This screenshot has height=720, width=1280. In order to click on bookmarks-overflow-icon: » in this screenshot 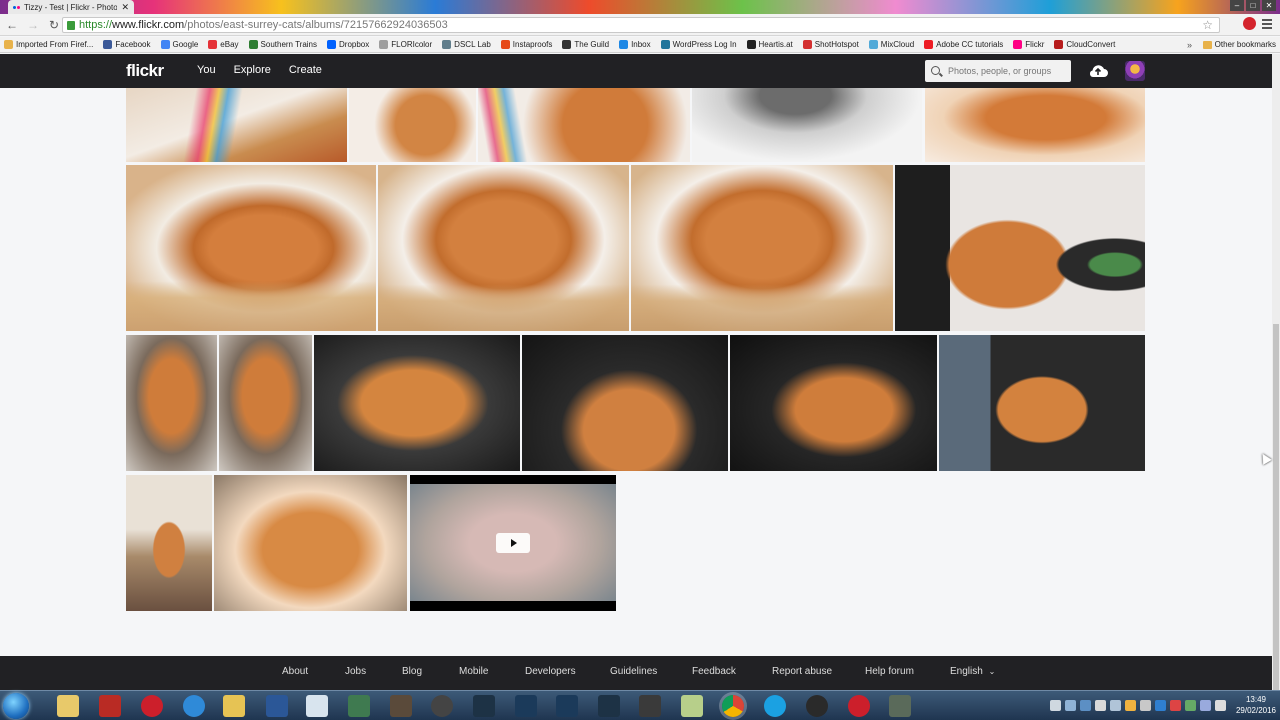, I will do `click(1189, 45)`.